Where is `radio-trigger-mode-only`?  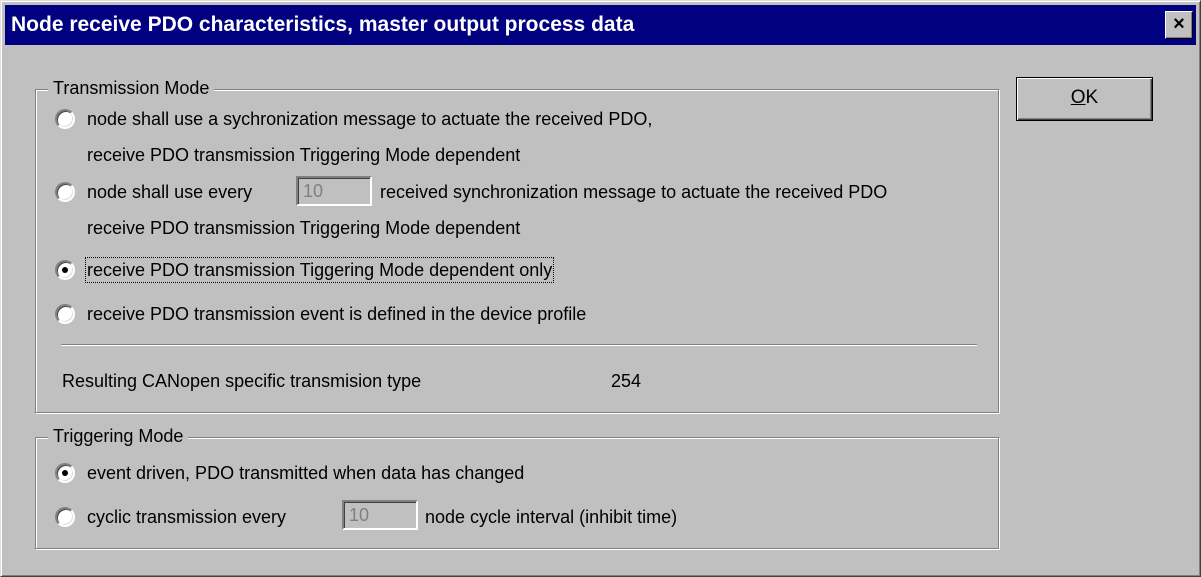 radio-trigger-mode-only is located at coordinates (65, 270).